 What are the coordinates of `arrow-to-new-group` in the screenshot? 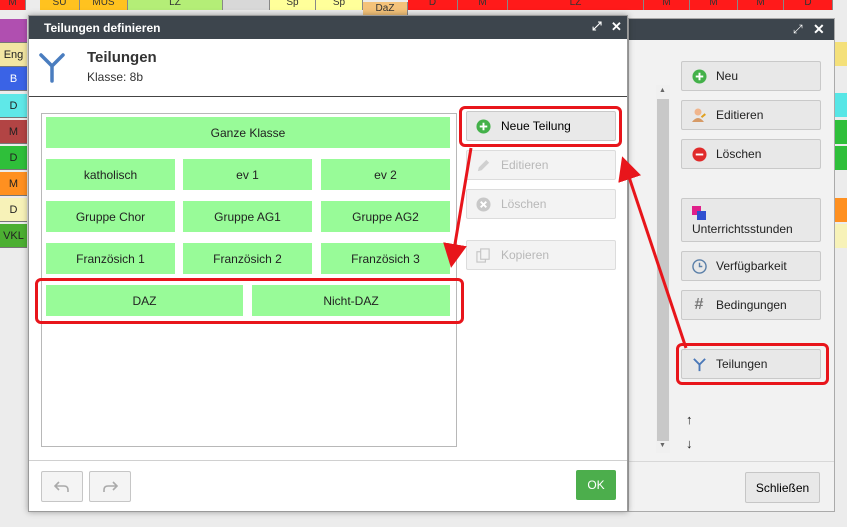 It's located at (458, 207).